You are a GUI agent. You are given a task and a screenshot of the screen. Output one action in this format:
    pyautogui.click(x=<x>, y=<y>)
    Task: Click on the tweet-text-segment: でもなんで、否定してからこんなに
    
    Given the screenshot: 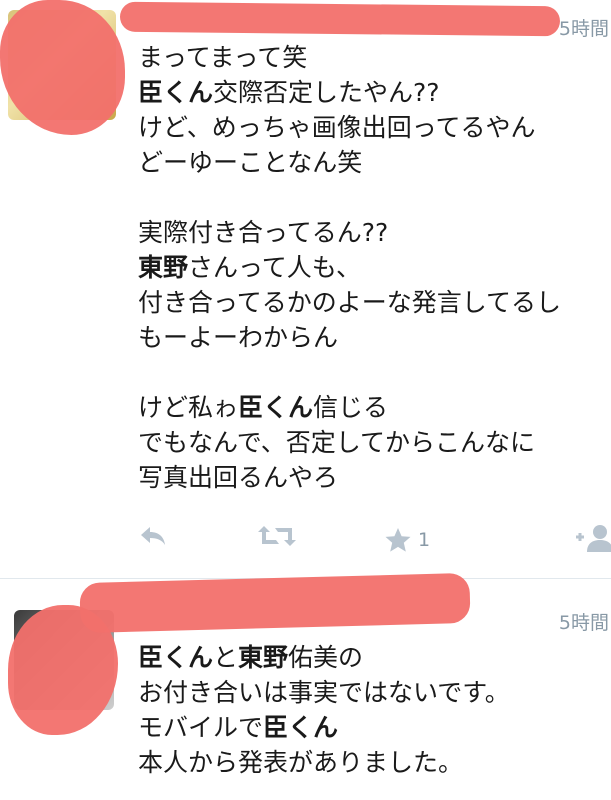 What is the action you would take?
    pyautogui.click(x=337, y=442)
    